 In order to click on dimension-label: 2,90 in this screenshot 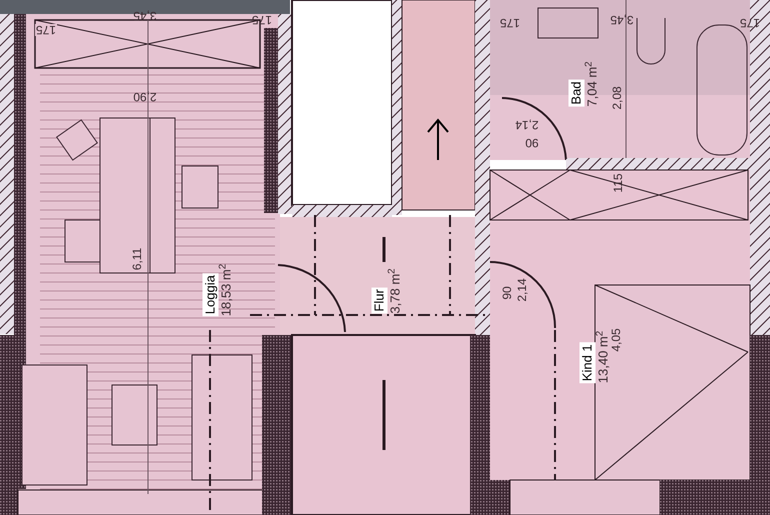, I will do `click(145, 97)`.